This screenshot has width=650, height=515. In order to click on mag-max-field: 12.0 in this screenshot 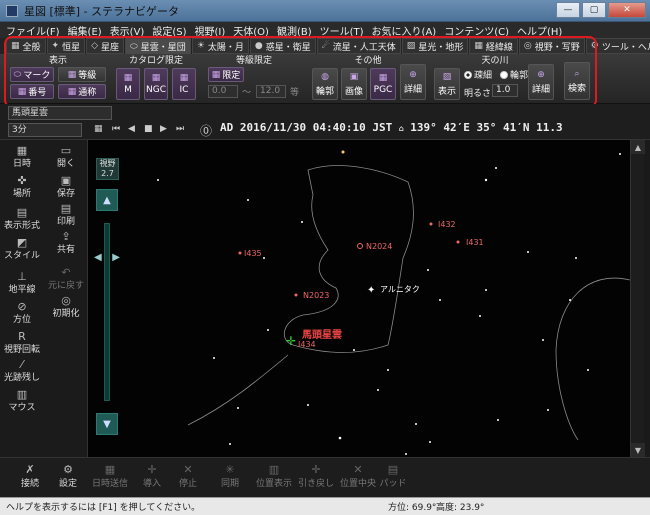, I will do `click(271, 91)`.